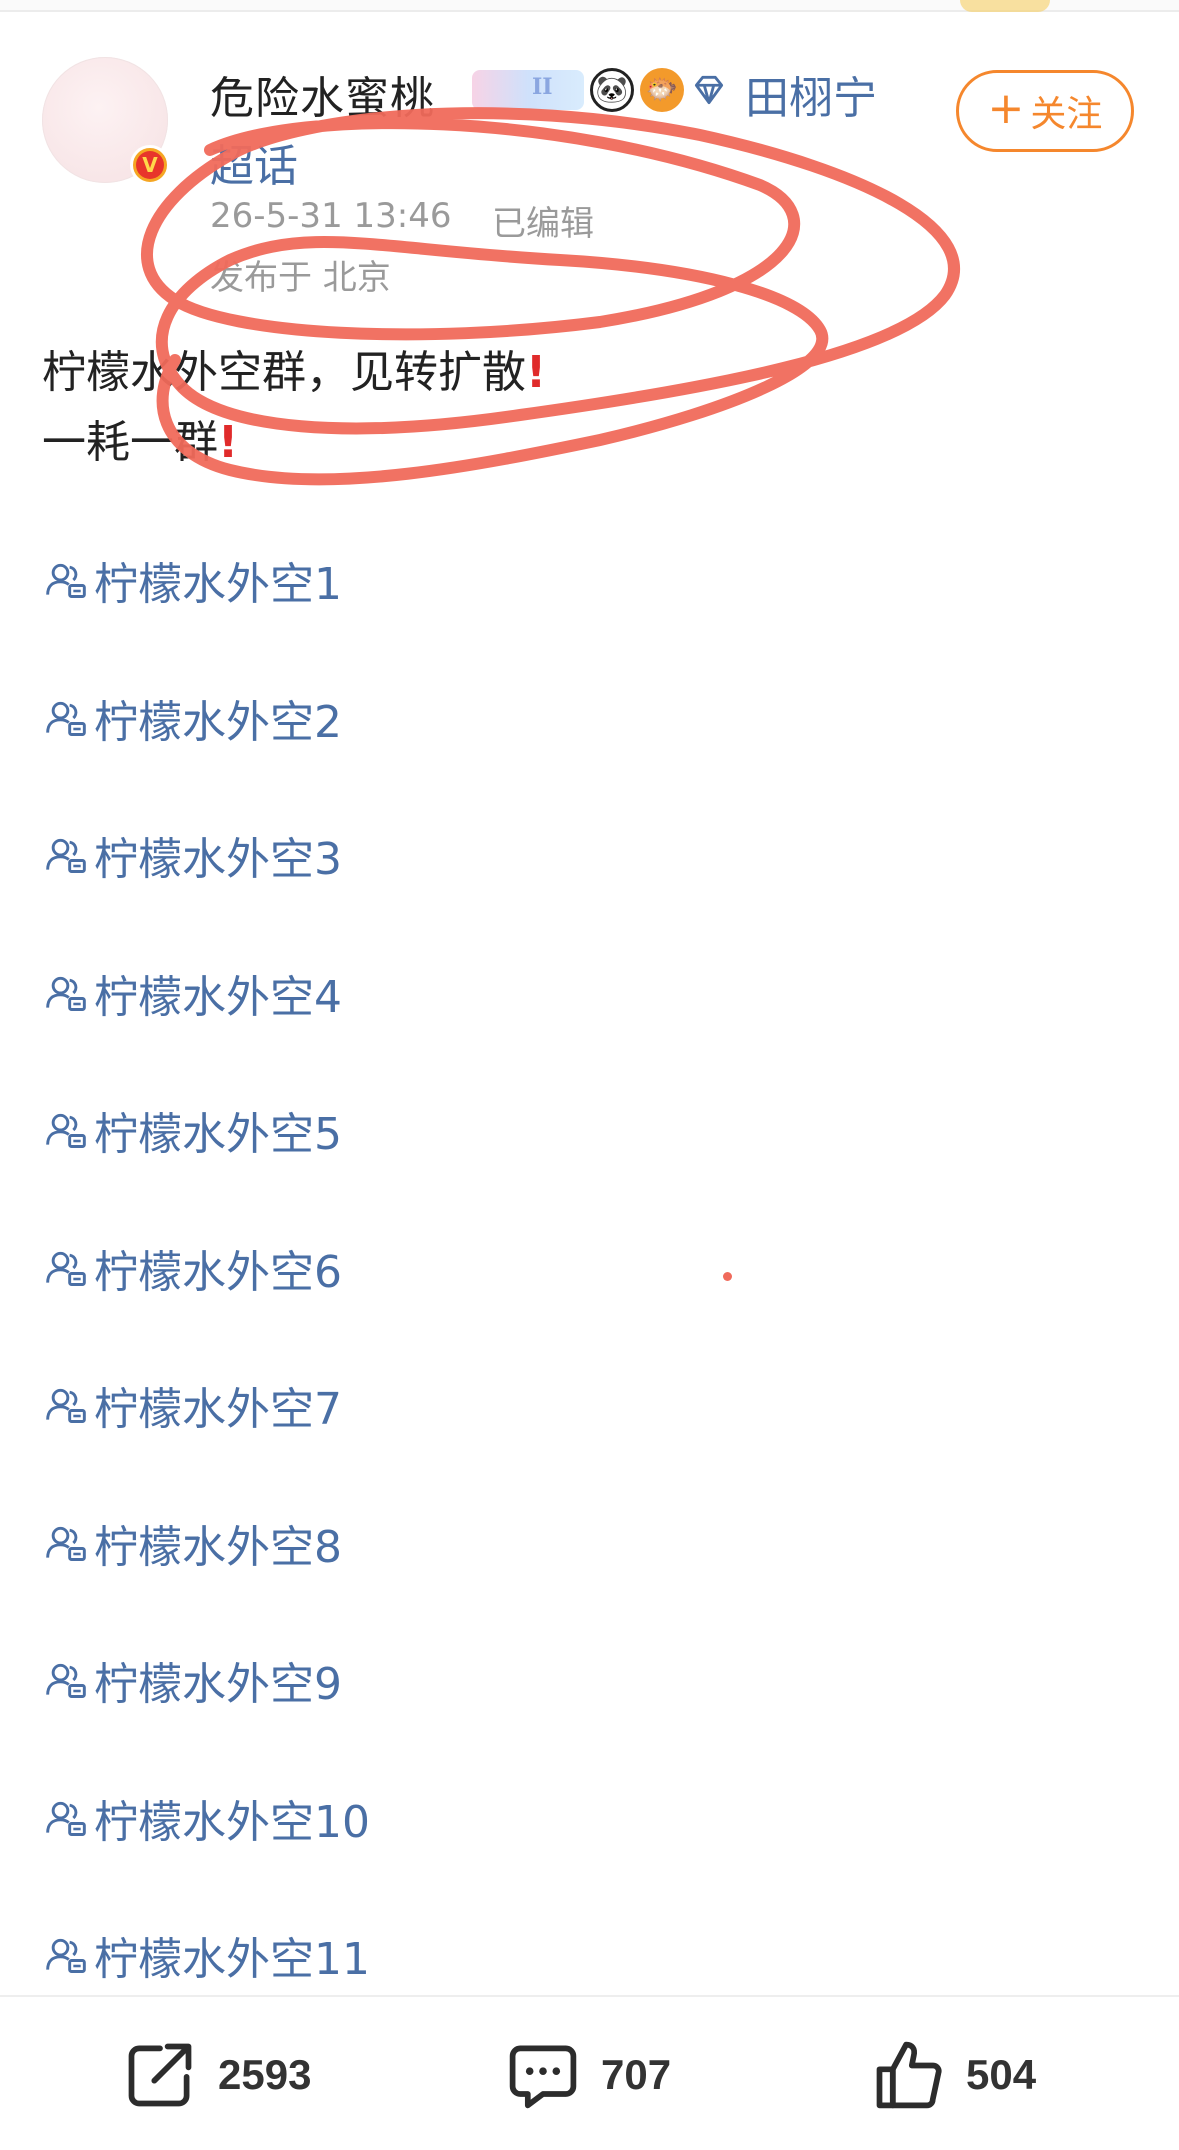 The width and height of the screenshot is (1179, 2150). Describe the element at coordinates (322, 94) in the screenshot. I see `author-name: 危险水蜜桃` at that location.